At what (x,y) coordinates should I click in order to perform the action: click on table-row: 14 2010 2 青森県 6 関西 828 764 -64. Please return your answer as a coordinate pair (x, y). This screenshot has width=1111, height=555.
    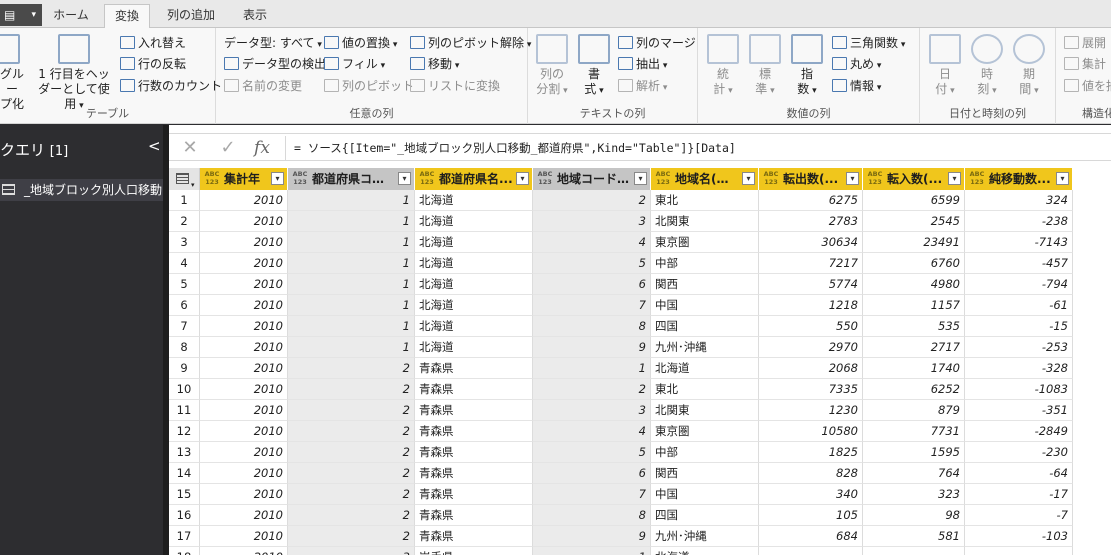
    Looking at the image, I should click on (640, 473).